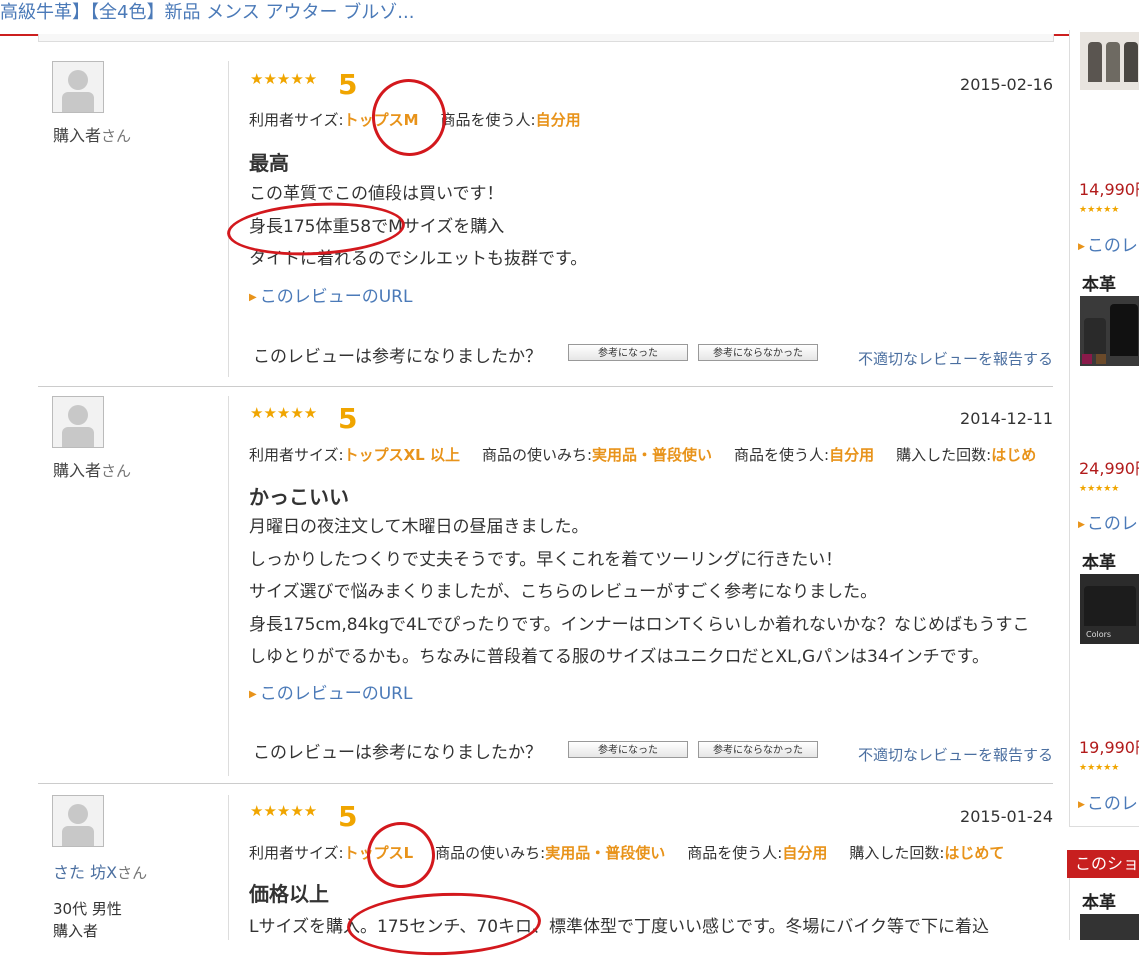 This screenshot has height=958, width=1139. What do you see at coordinates (1109, 747) in the screenshot?
I see `product-price: 19,990円` at bounding box center [1109, 747].